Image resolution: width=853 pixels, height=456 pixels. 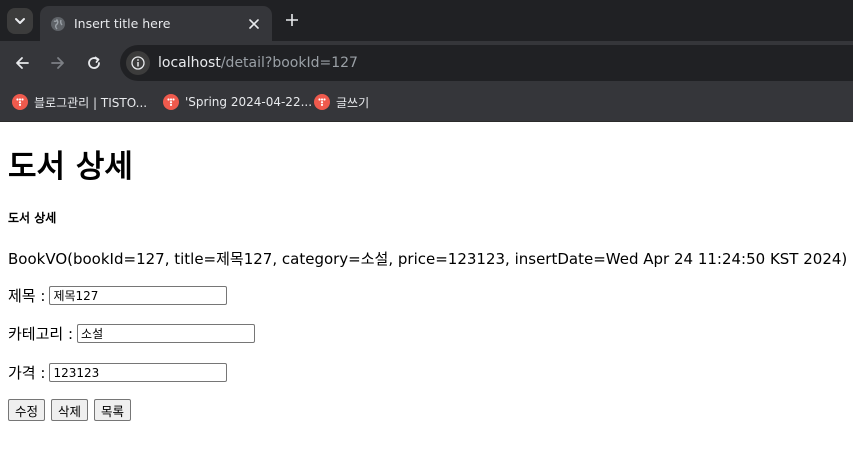 I want to click on close-icon, so click(x=254, y=23).